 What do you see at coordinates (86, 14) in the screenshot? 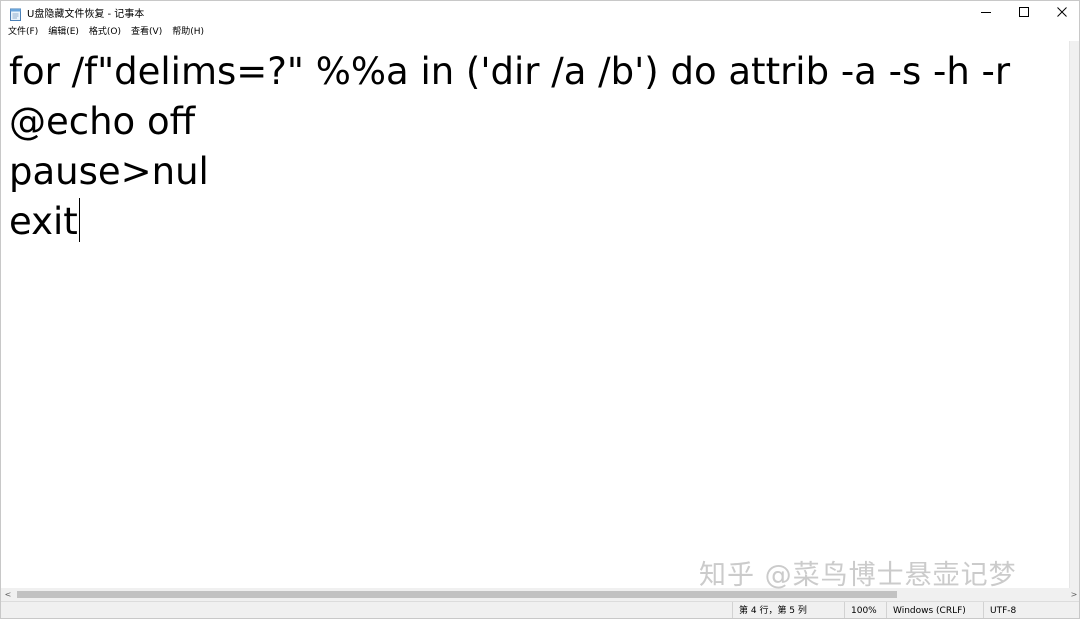
I see `window-title: U盘隐藏文件恢复 - 记事本` at bounding box center [86, 14].